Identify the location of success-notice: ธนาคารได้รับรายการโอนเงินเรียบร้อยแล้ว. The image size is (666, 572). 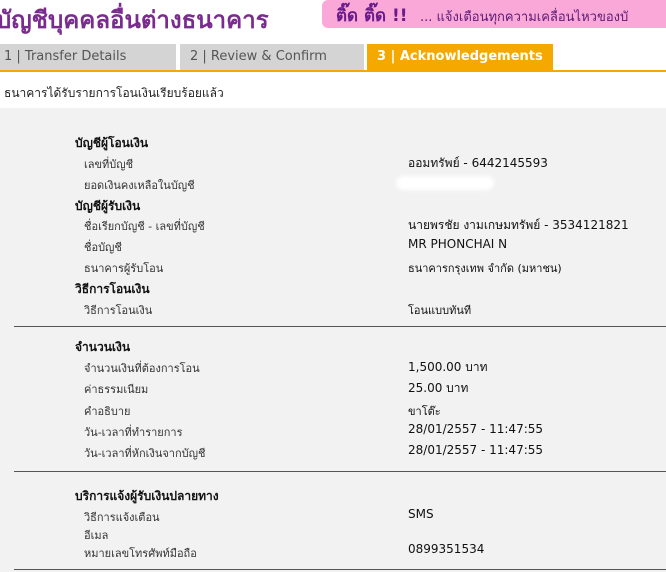
(114, 93).